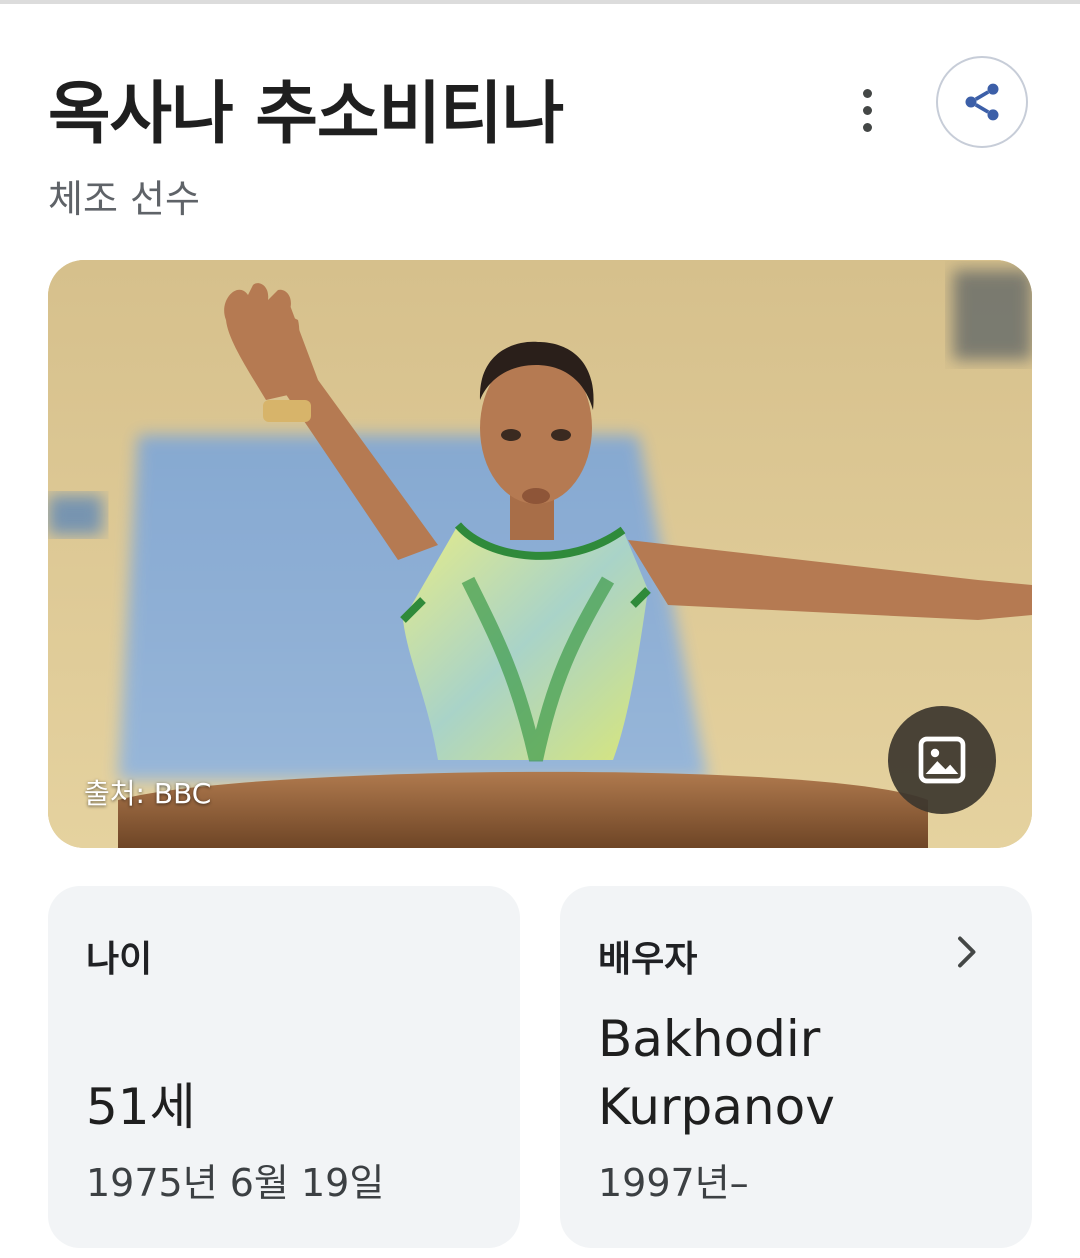  What do you see at coordinates (148, 793) in the screenshot?
I see `photo-credit: 출처: BBC` at bounding box center [148, 793].